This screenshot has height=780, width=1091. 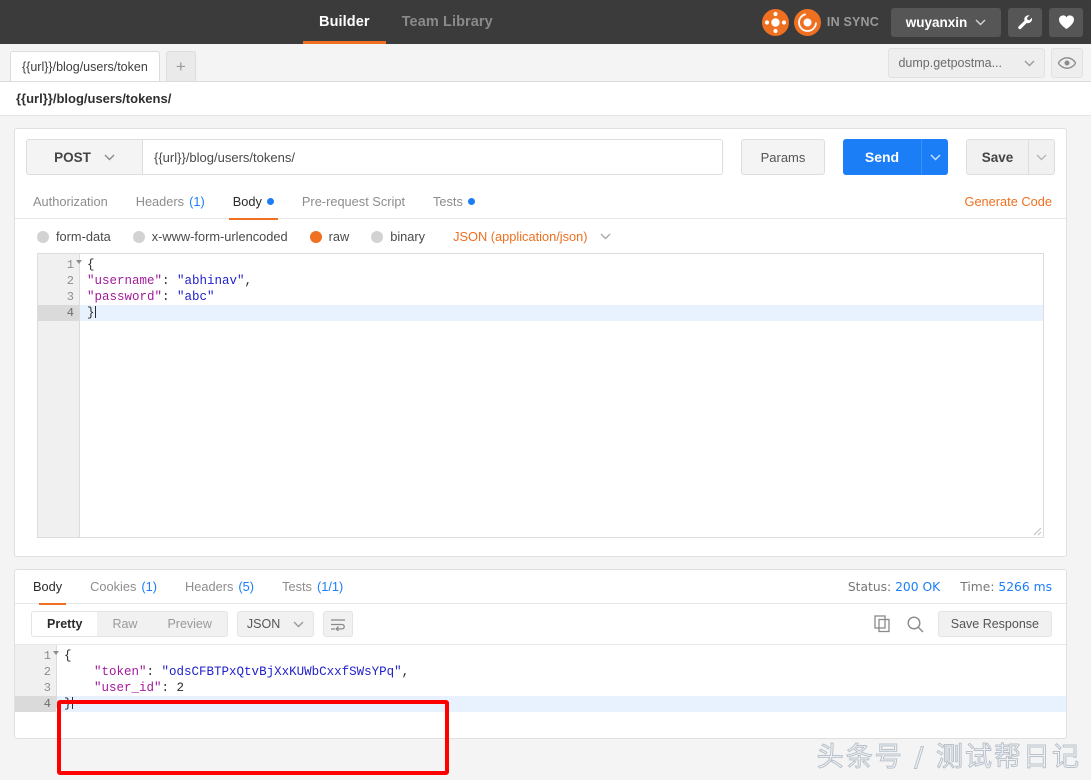 I want to click on code-token: ,, so click(x=405, y=672).